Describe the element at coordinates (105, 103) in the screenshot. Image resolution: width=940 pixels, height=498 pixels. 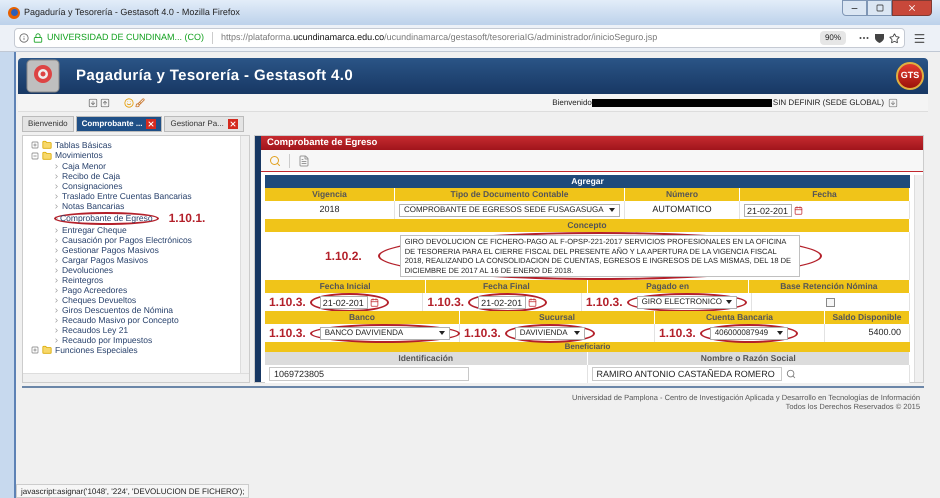
I see `arrow-up-icon` at that location.